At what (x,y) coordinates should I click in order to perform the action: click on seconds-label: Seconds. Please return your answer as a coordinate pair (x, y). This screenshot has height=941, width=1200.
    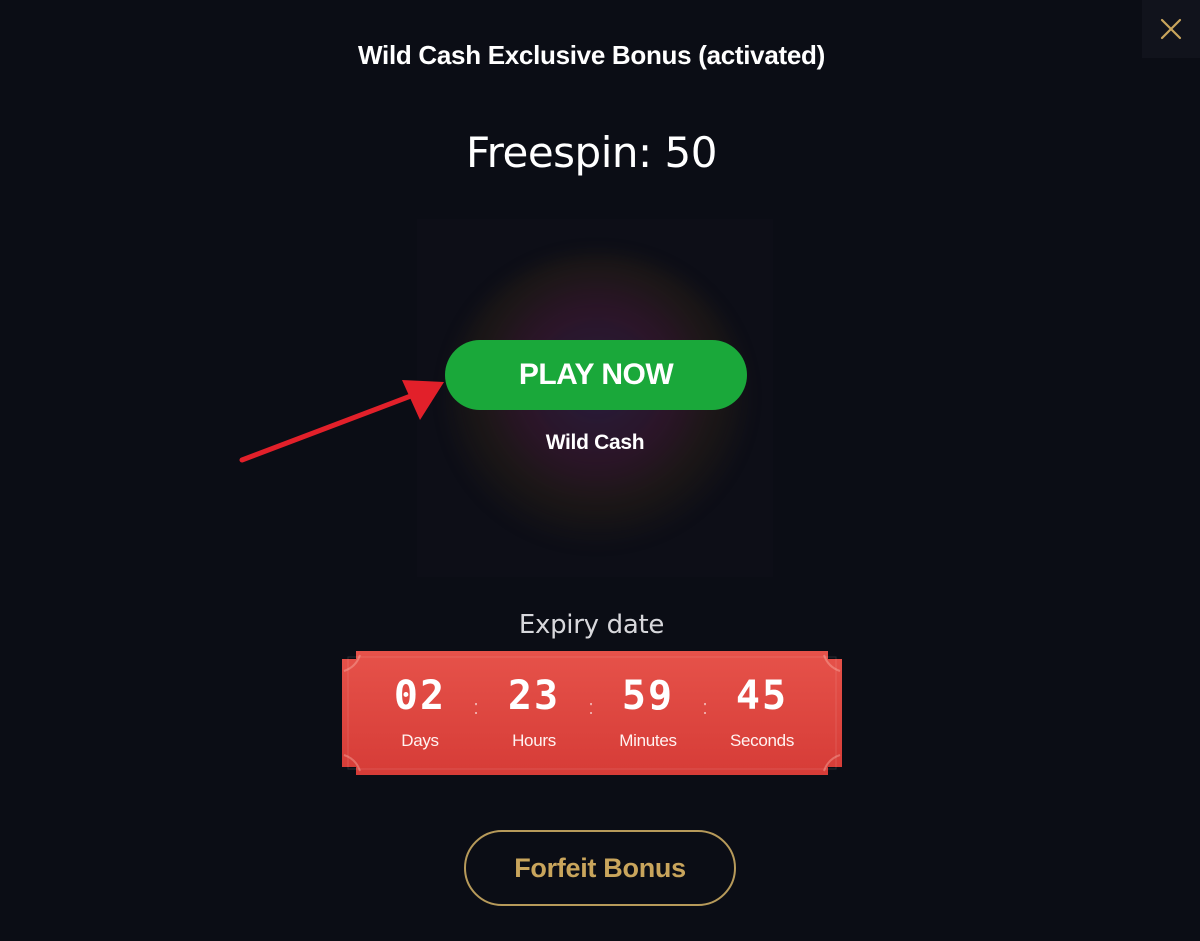
    Looking at the image, I should click on (762, 740).